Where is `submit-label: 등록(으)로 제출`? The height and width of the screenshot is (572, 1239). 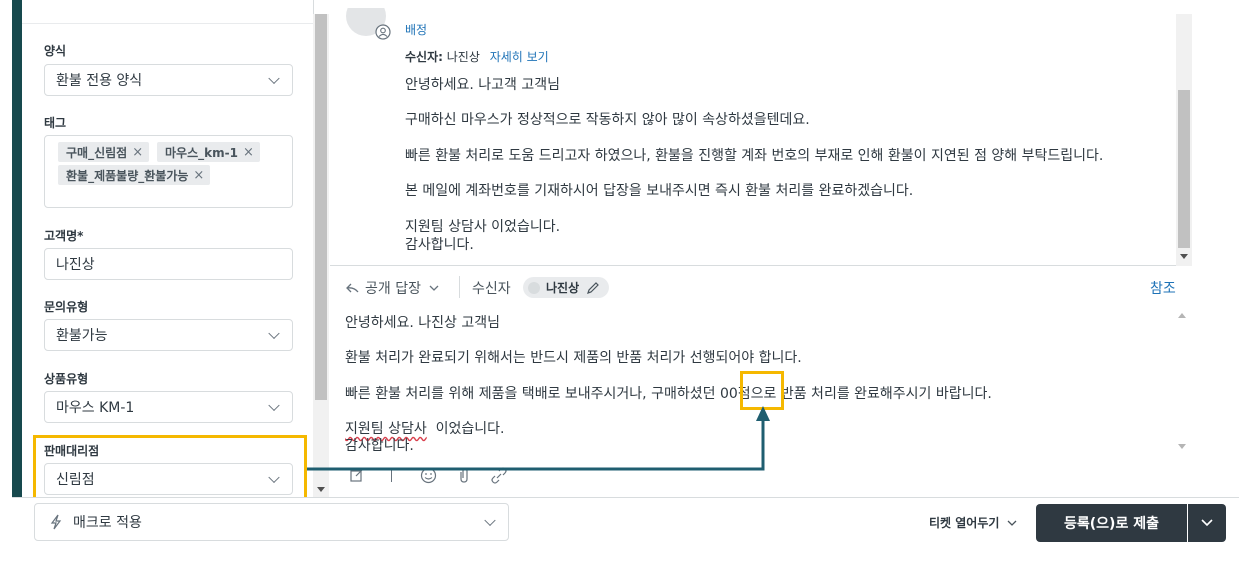 submit-label: 등록(으)로 제출 is located at coordinates (1111, 524).